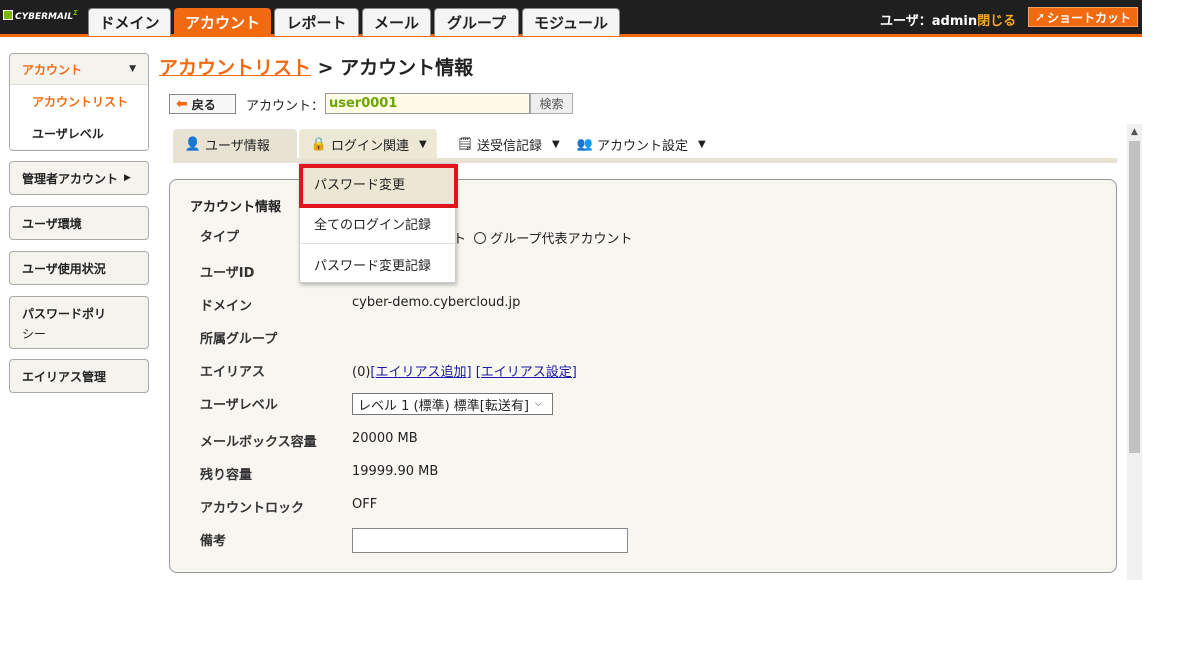  I want to click on close-link: 閉じる, so click(996, 21).